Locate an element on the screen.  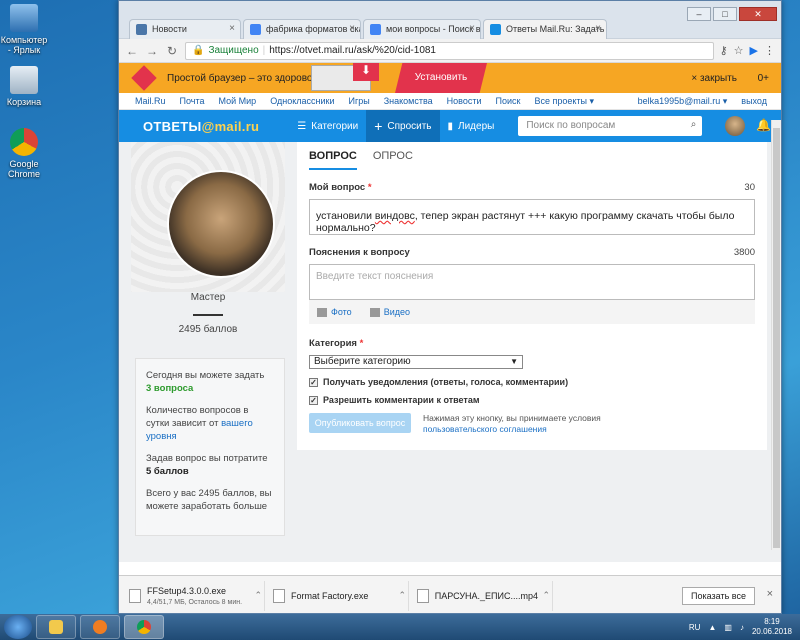
forward-arrow-icon: → is located at coordinates (152, 51).